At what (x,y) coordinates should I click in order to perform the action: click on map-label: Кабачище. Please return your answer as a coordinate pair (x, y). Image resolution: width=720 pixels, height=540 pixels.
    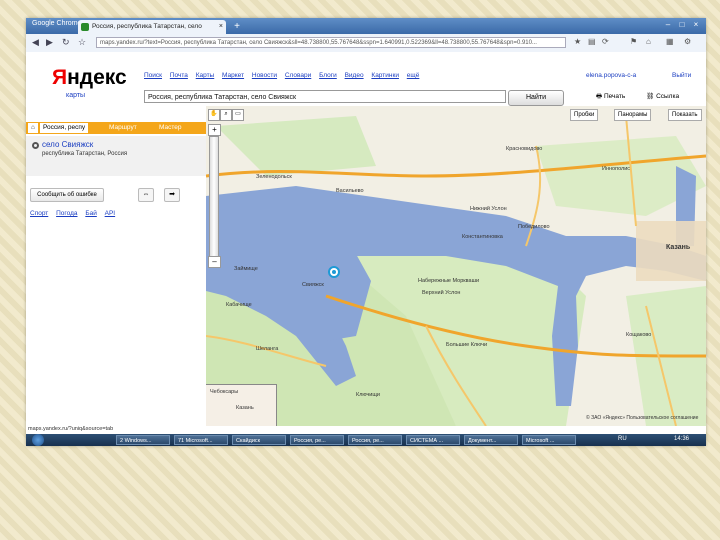
    Looking at the image, I should click on (239, 305).